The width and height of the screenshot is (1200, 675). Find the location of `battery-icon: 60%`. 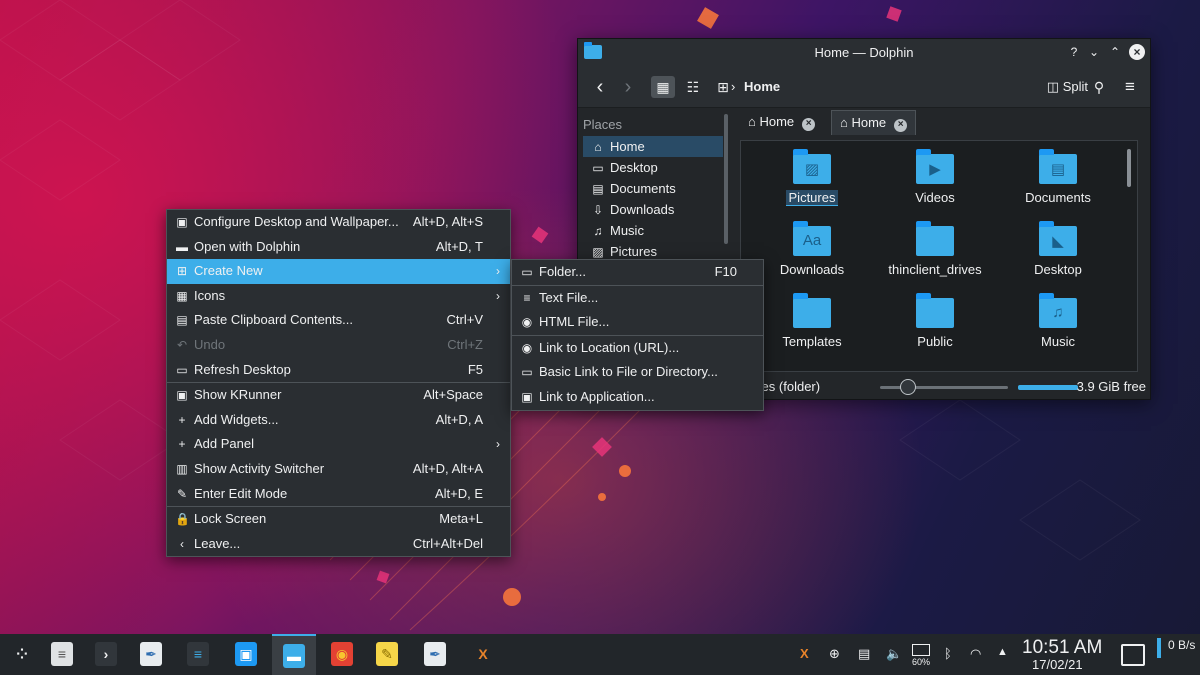

battery-icon: 60% is located at coordinates (922, 655).